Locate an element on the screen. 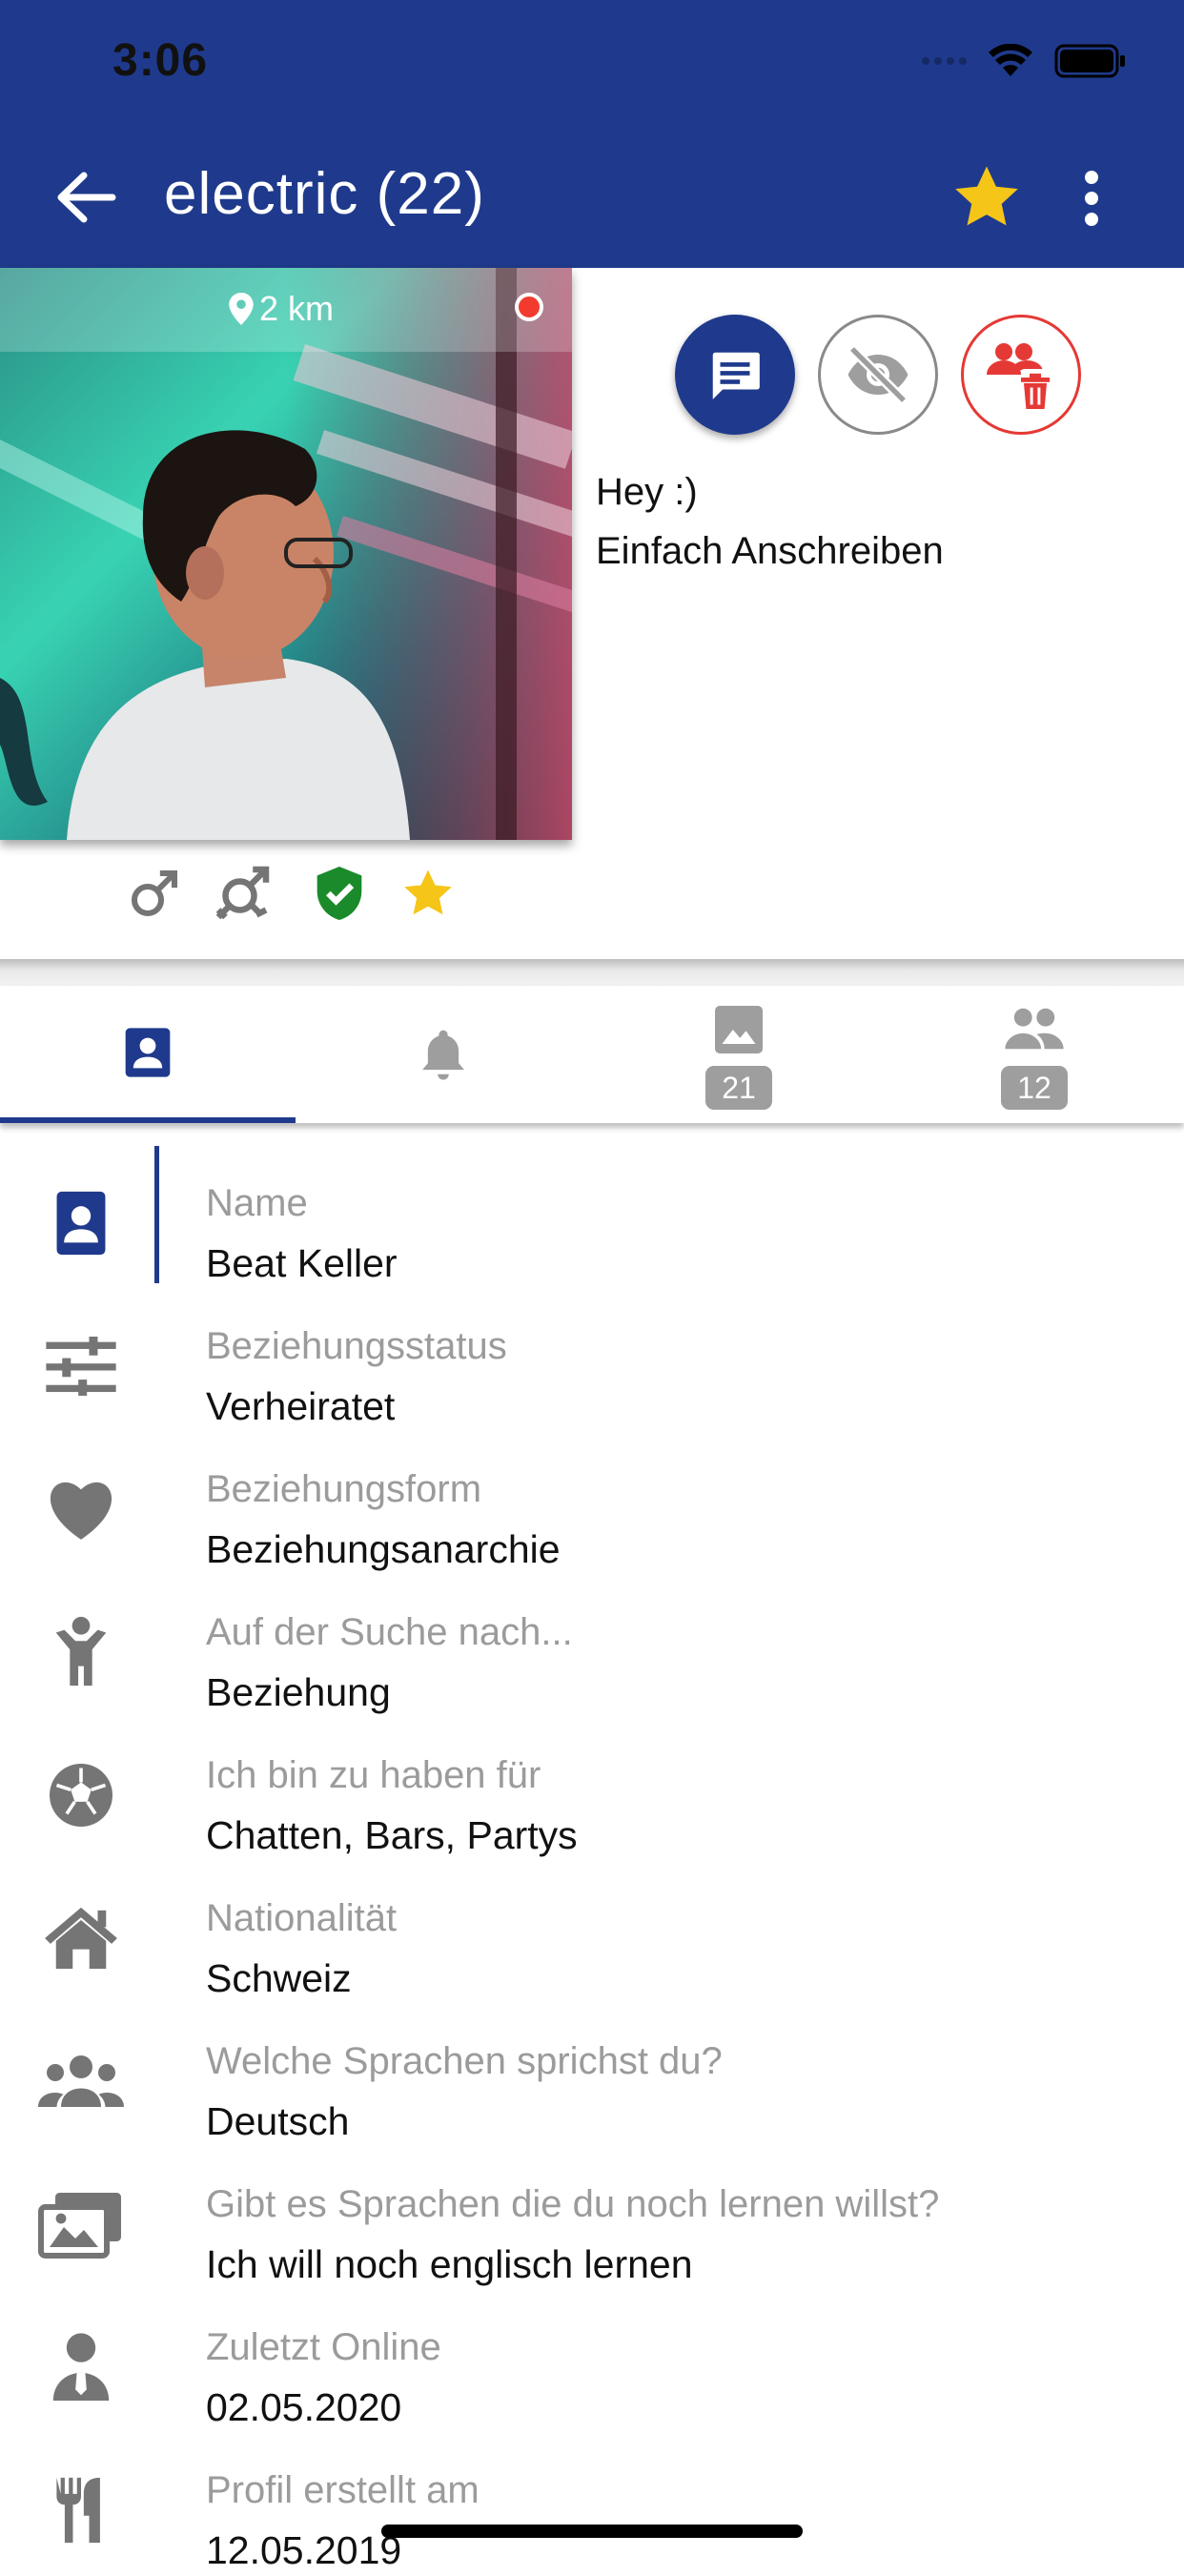 The height and width of the screenshot is (2576, 1184). image-icon is located at coordinates (739, 1029).